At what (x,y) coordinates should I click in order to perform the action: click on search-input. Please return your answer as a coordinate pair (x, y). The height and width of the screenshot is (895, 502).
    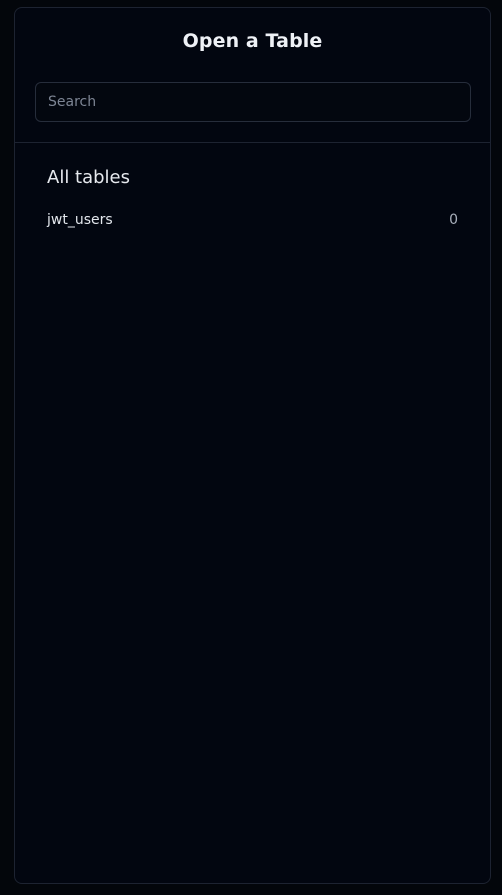
    Looking at the image, I should click on (253, 102).